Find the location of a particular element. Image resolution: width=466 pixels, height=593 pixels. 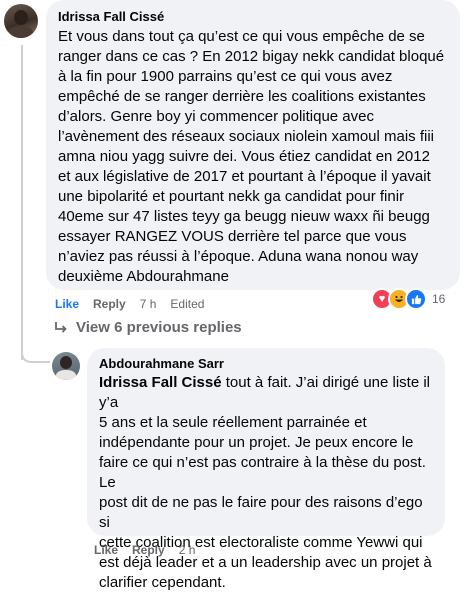

reply-time: 2 h is located at coordinates (187, 550).